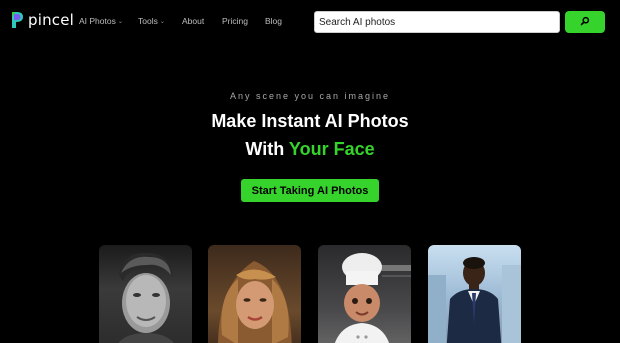 The height and width of the screenshot is (343, 620). I want to click on pincel-logo-icon, so click(17, 20).